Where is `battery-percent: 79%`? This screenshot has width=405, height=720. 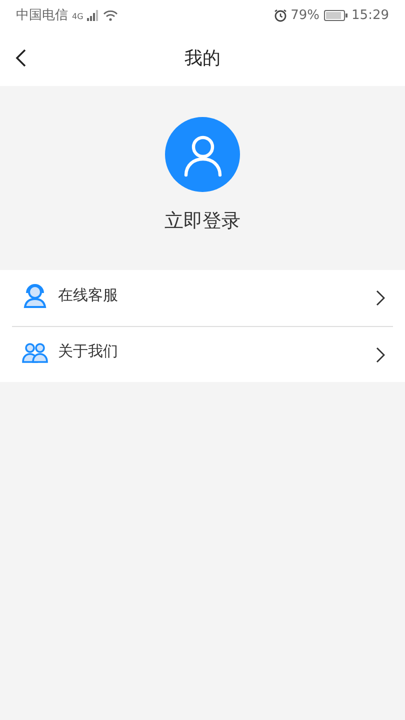 battery-percent: 79% is located at coordinates (305, 15).